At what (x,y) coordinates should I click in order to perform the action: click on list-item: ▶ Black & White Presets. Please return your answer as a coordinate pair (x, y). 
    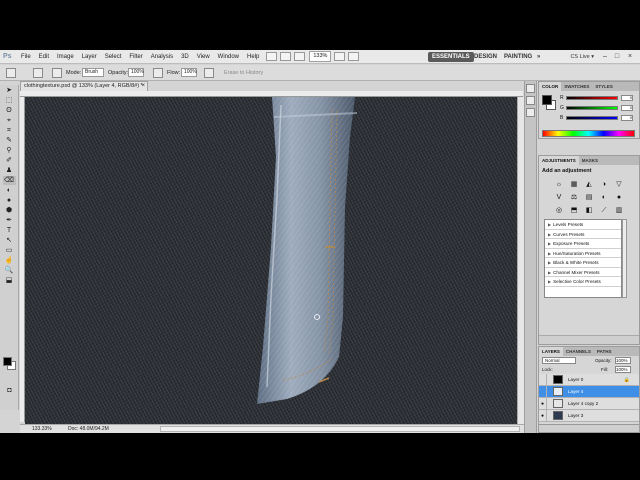
    Looking at the image, I should click on (583, 263).